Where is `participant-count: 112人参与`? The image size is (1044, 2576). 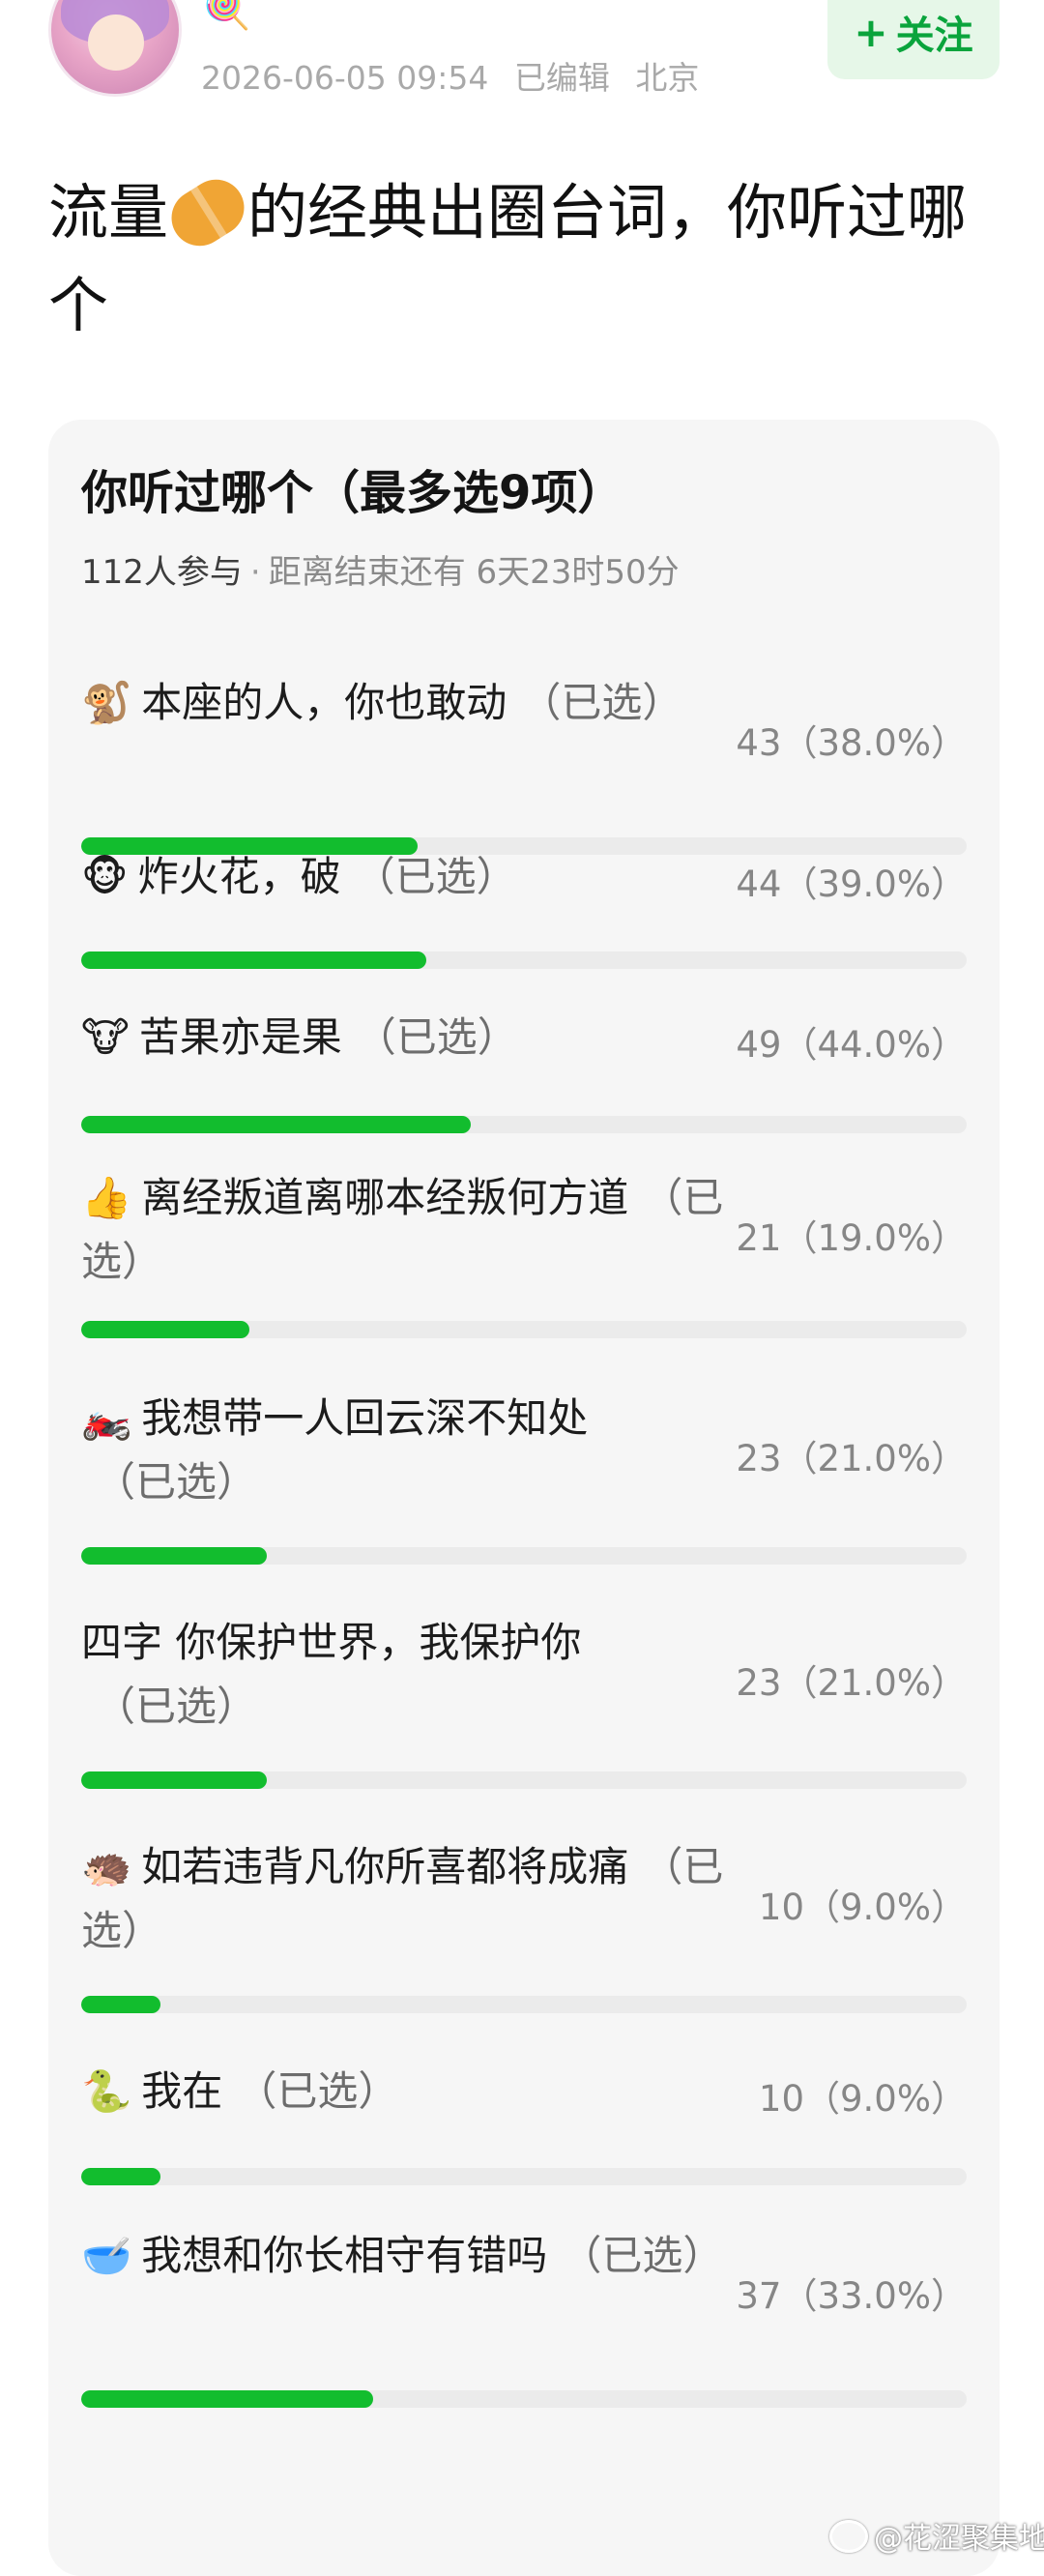 participant-count: 112人参与 is located at coordinates (162, 572).